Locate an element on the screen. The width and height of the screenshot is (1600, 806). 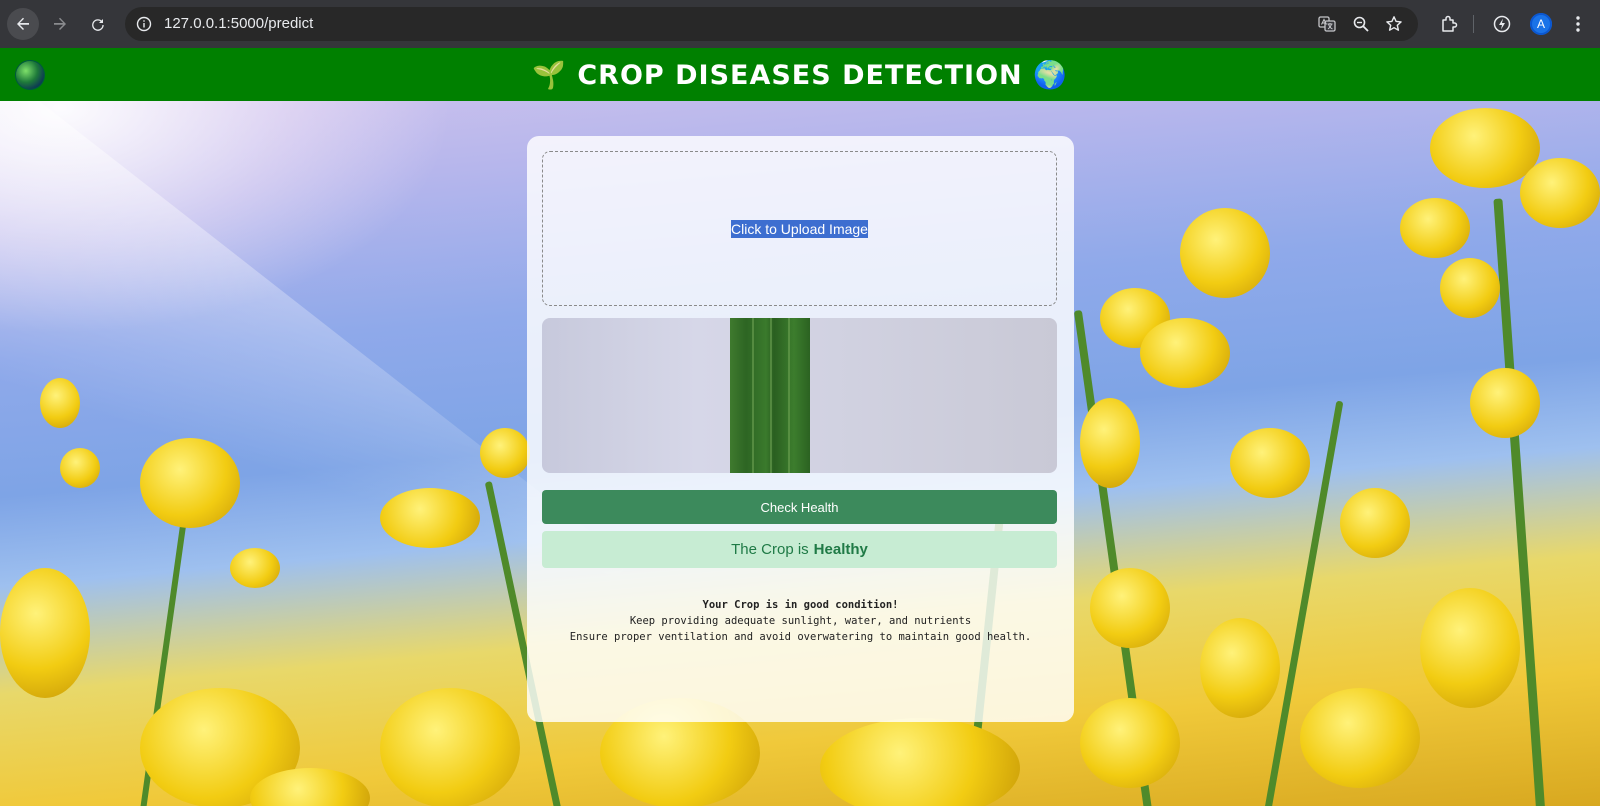
performance-icon is located at coordinates (1502, 24).